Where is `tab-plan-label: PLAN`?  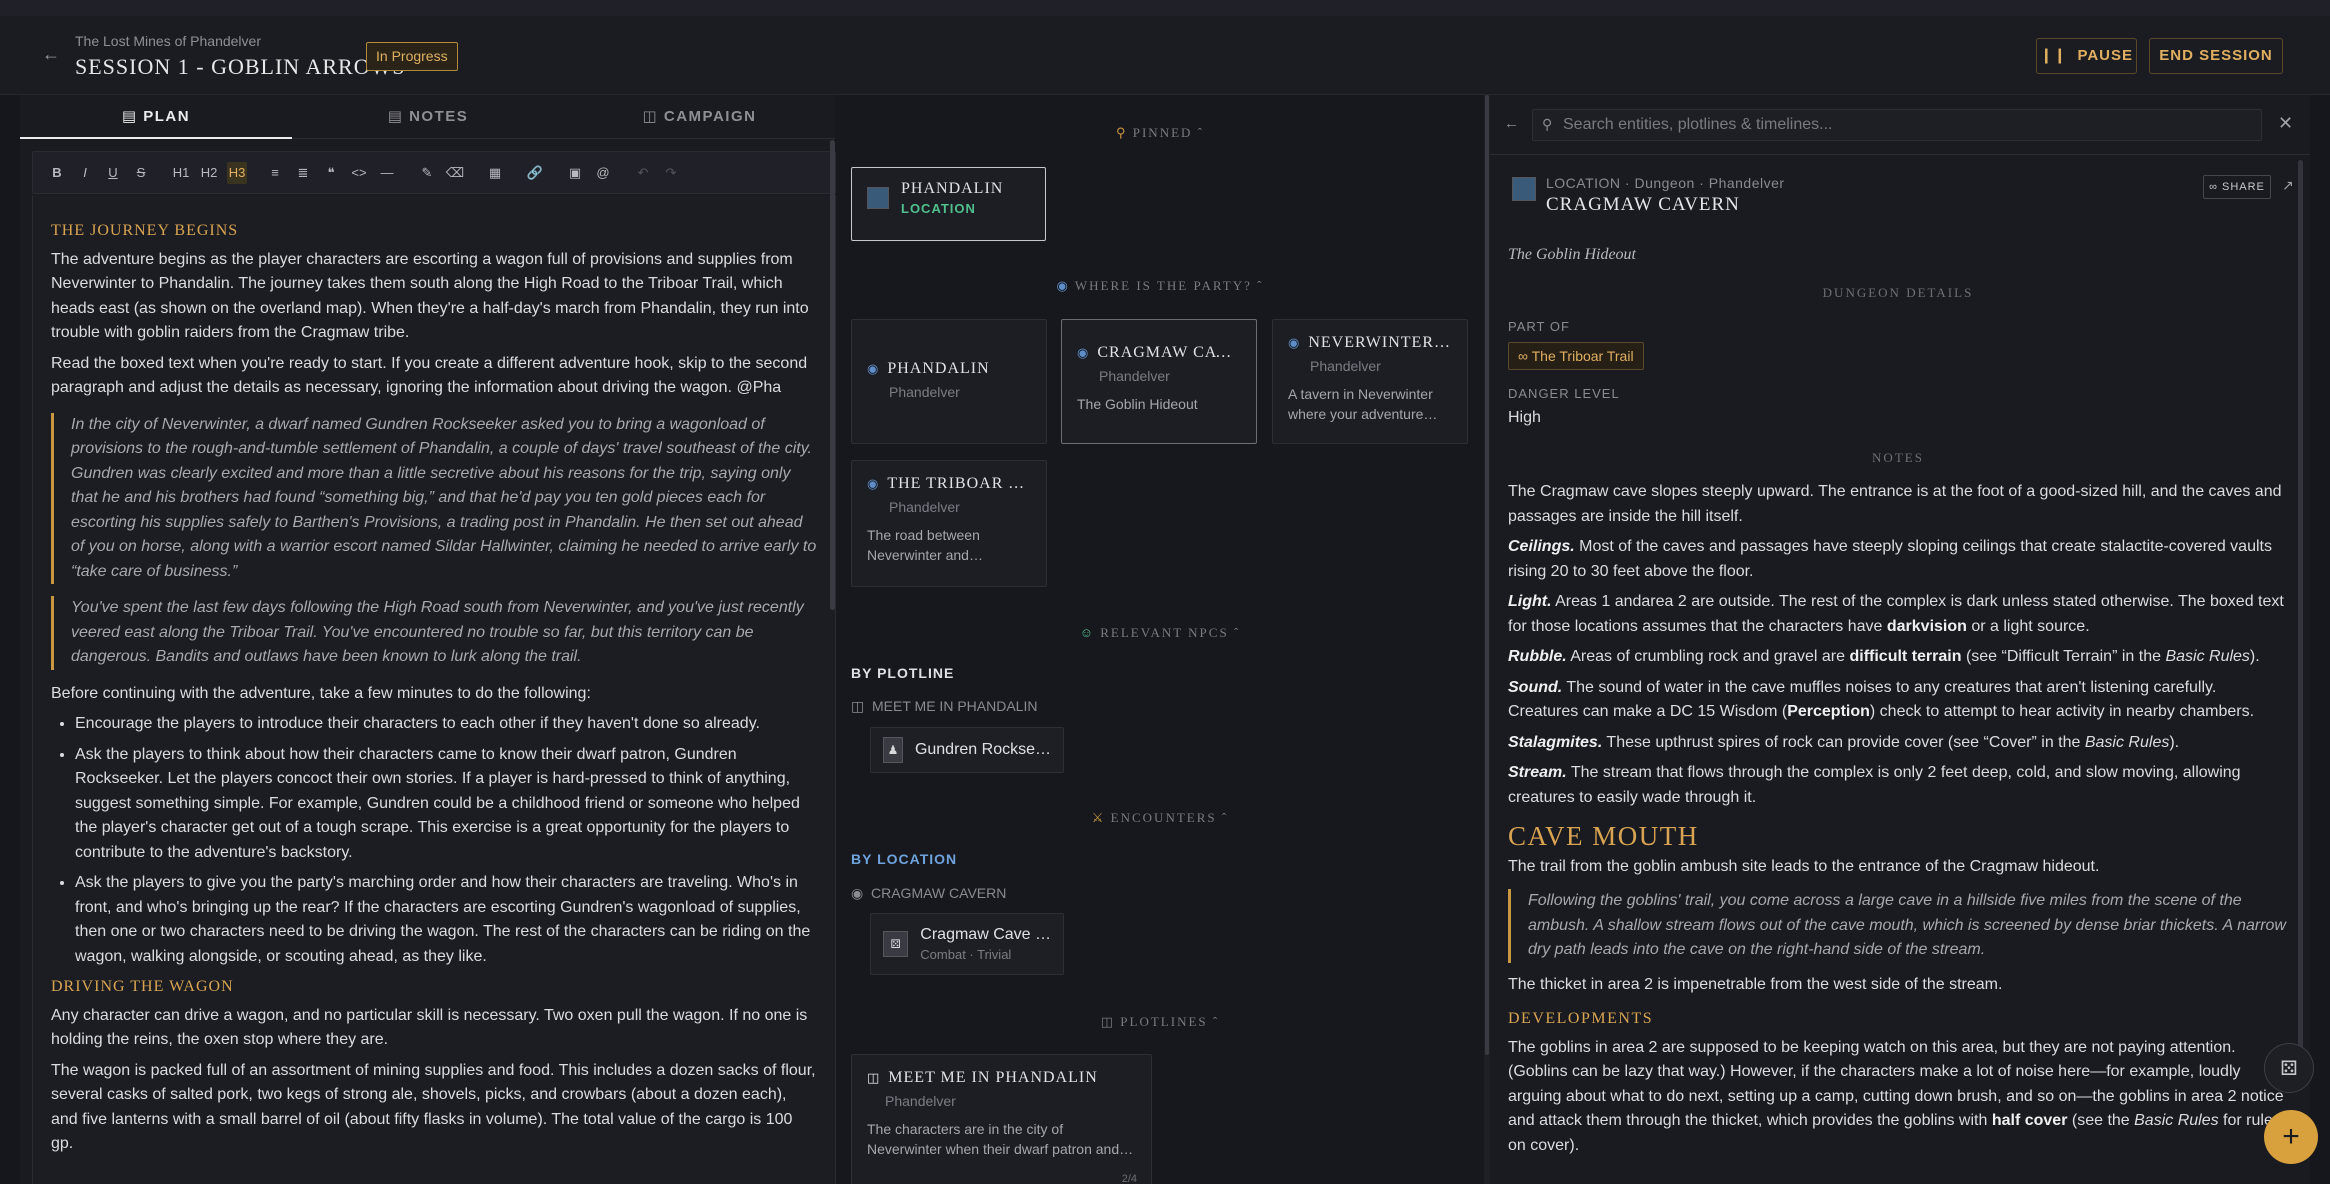
tab-plan-label: PLAN is located at coordinates (167, 116).